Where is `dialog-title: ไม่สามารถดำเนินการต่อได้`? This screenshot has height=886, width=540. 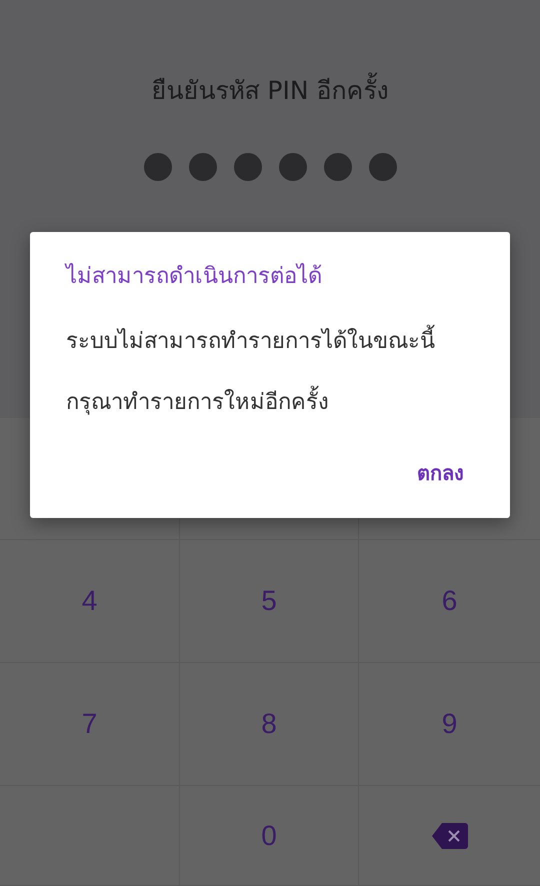 dialog-title: ไม่สามารถดำเนินการต่อได้ is located at coordinates (194, 276).